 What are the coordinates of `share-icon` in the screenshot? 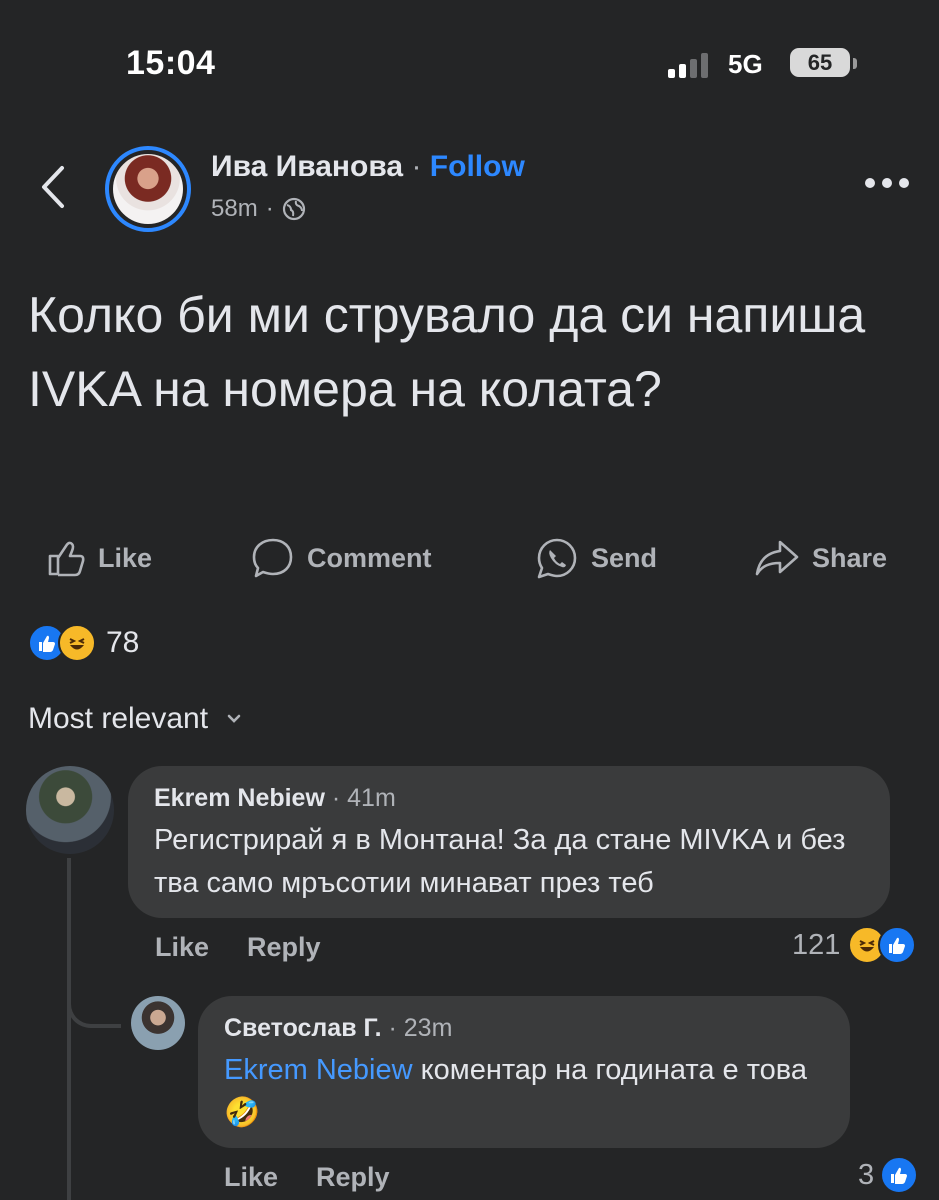 It's located at (777, 558).